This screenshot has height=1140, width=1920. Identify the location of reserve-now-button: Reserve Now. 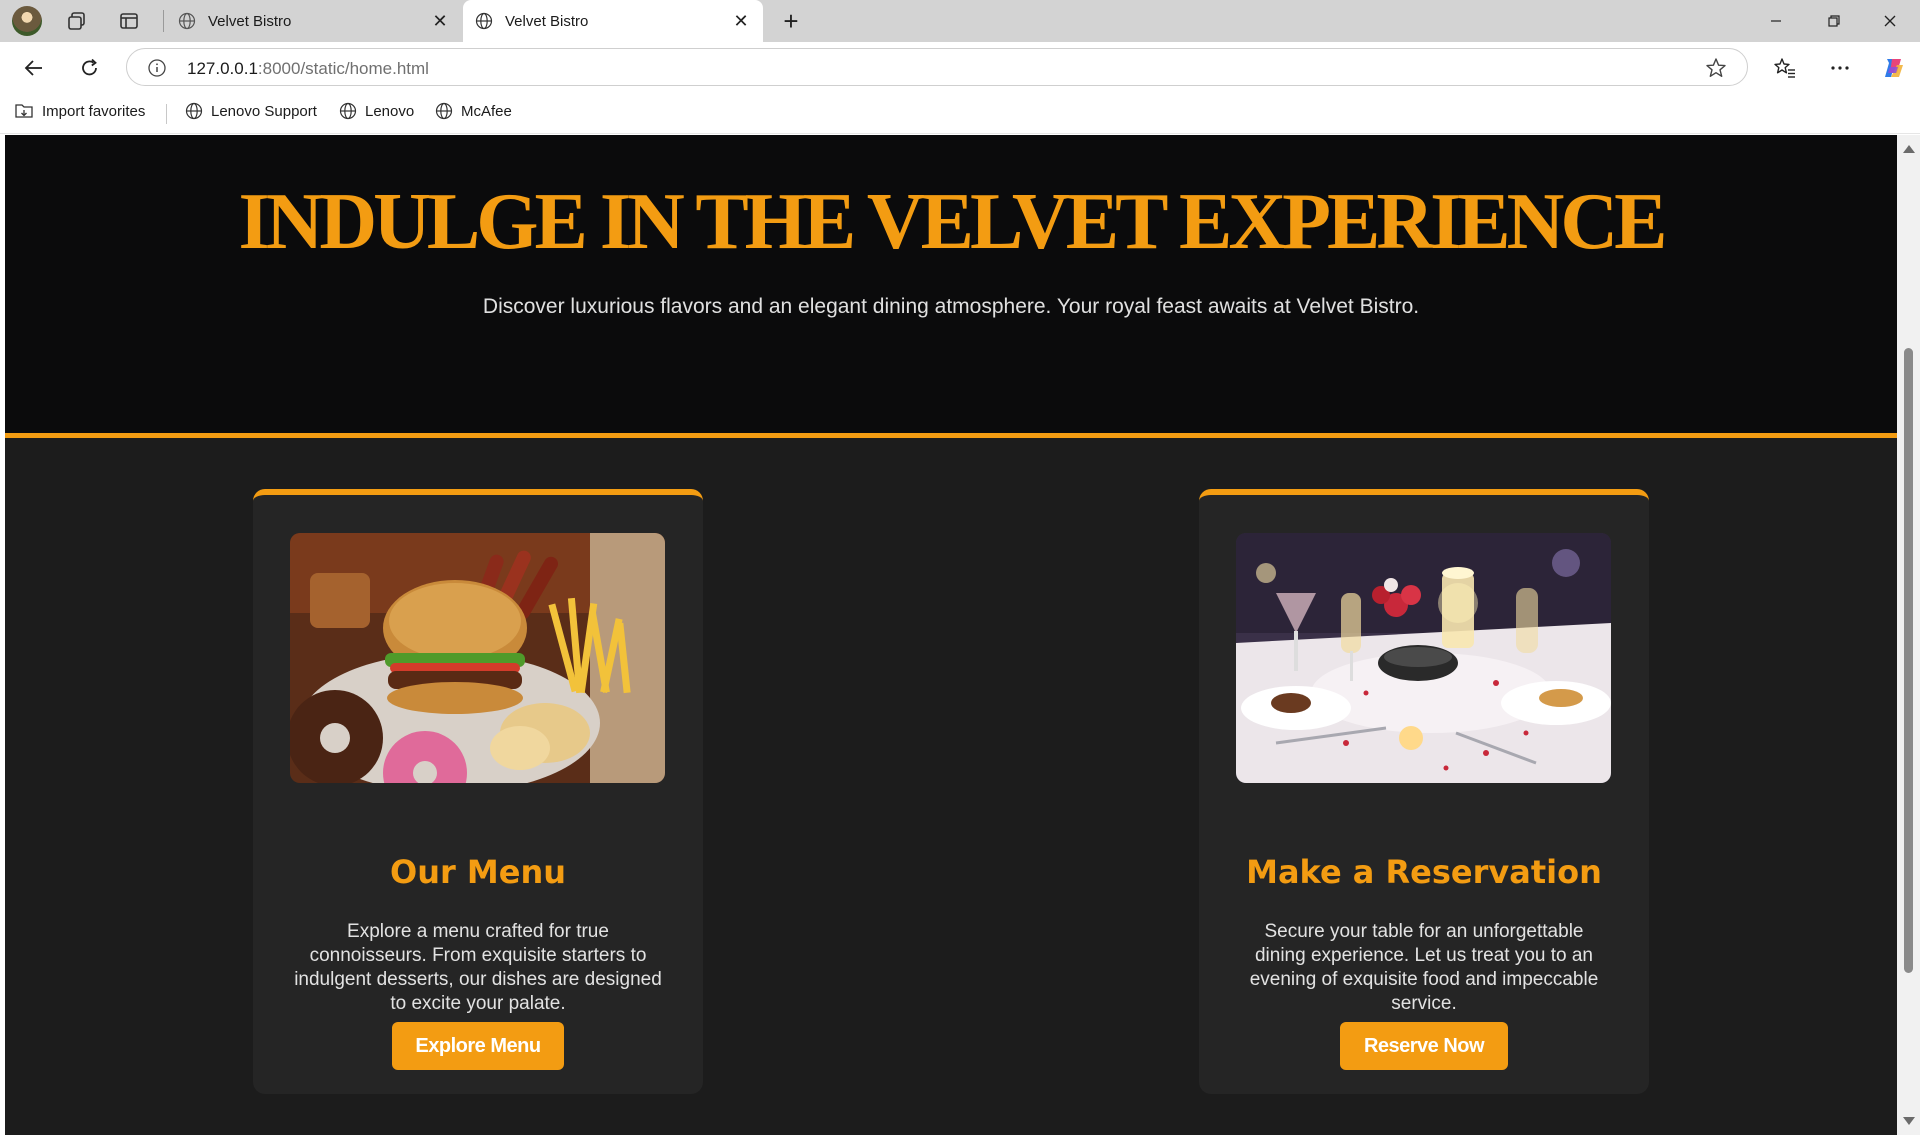
(1424, 1046).